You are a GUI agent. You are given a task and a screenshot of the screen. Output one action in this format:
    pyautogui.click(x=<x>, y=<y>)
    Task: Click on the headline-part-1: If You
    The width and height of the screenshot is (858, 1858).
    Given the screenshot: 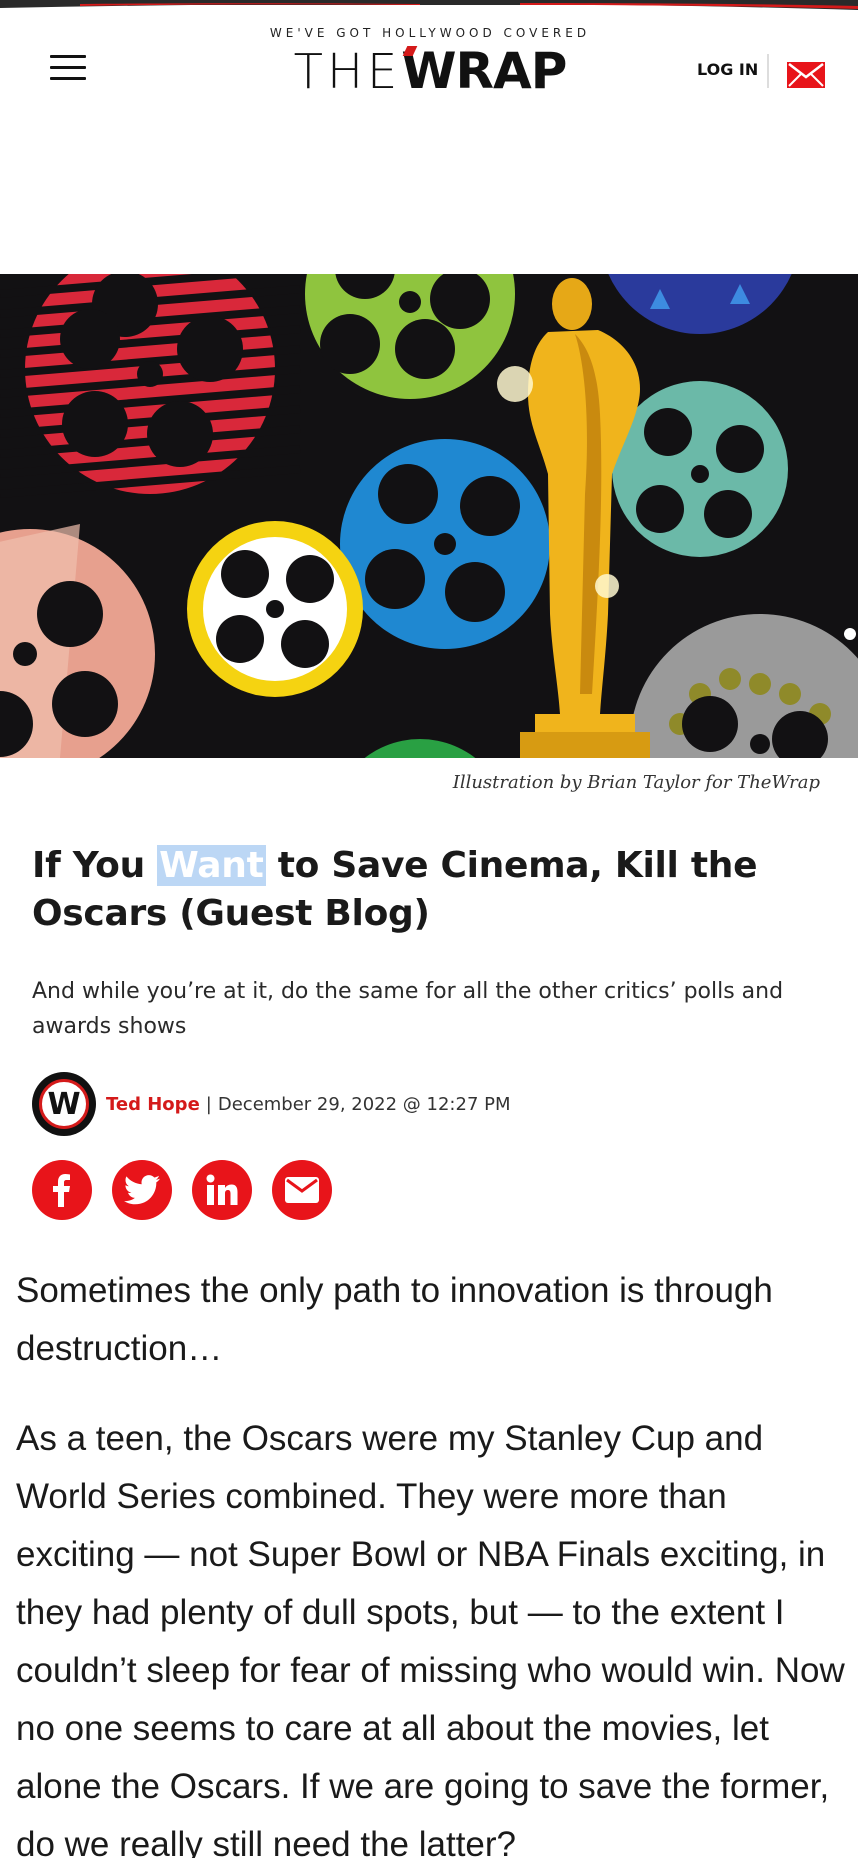 What is the action you would take?
    pyautogui.click(x=95, y=865)
    